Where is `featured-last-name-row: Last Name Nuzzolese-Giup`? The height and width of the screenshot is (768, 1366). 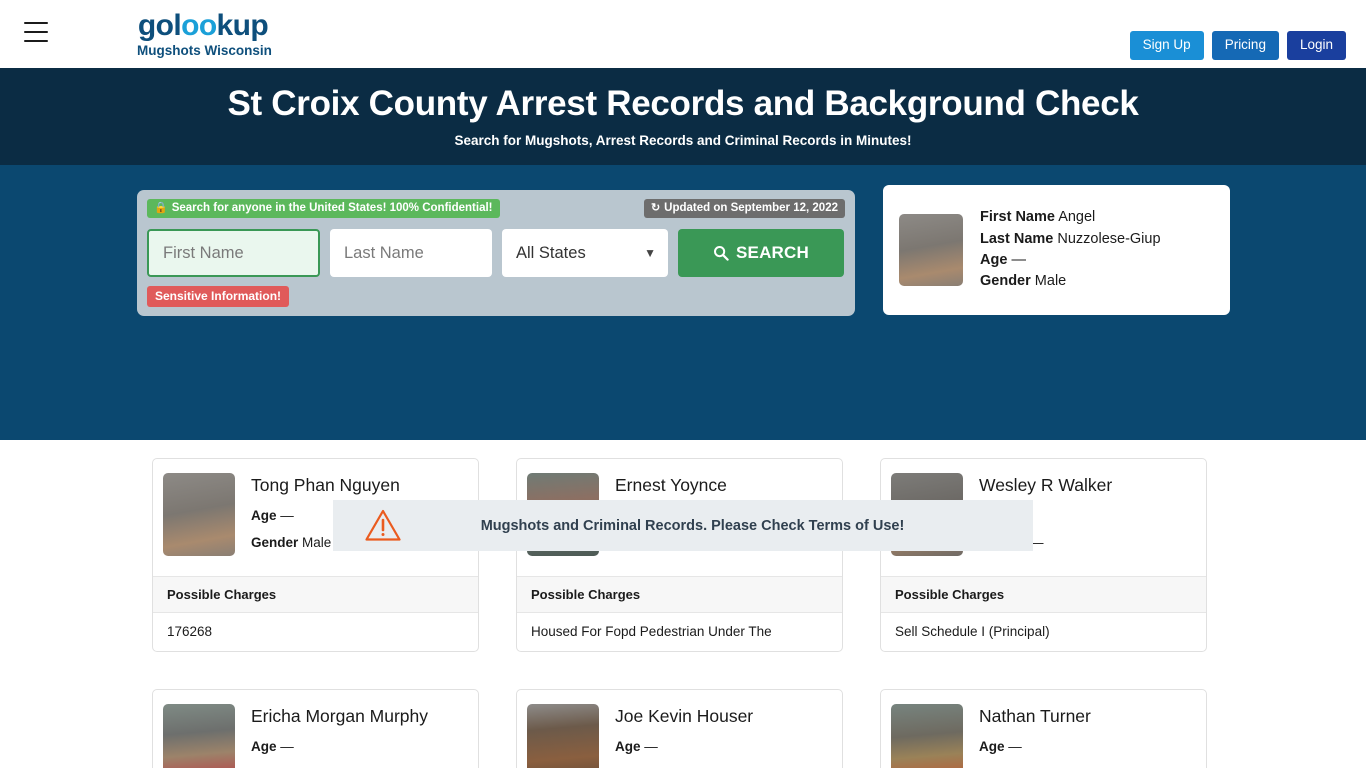
featured-last-name-row: Last Name Nuzzolese-Giup is located at coordinates (1070, 239).